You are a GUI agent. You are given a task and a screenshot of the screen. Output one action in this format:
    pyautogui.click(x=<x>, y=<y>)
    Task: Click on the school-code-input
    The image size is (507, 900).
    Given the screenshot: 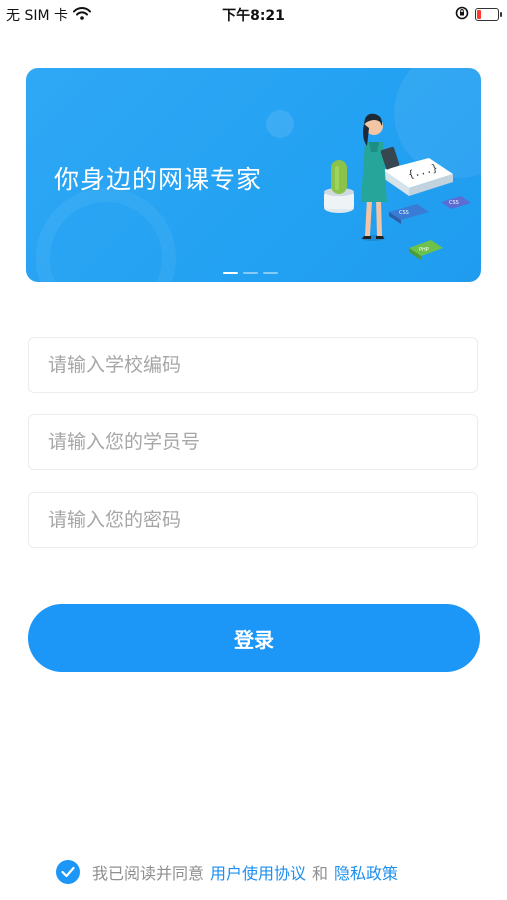 What is the action you would take?
    pyautogui.click(x=253, y=365)
    